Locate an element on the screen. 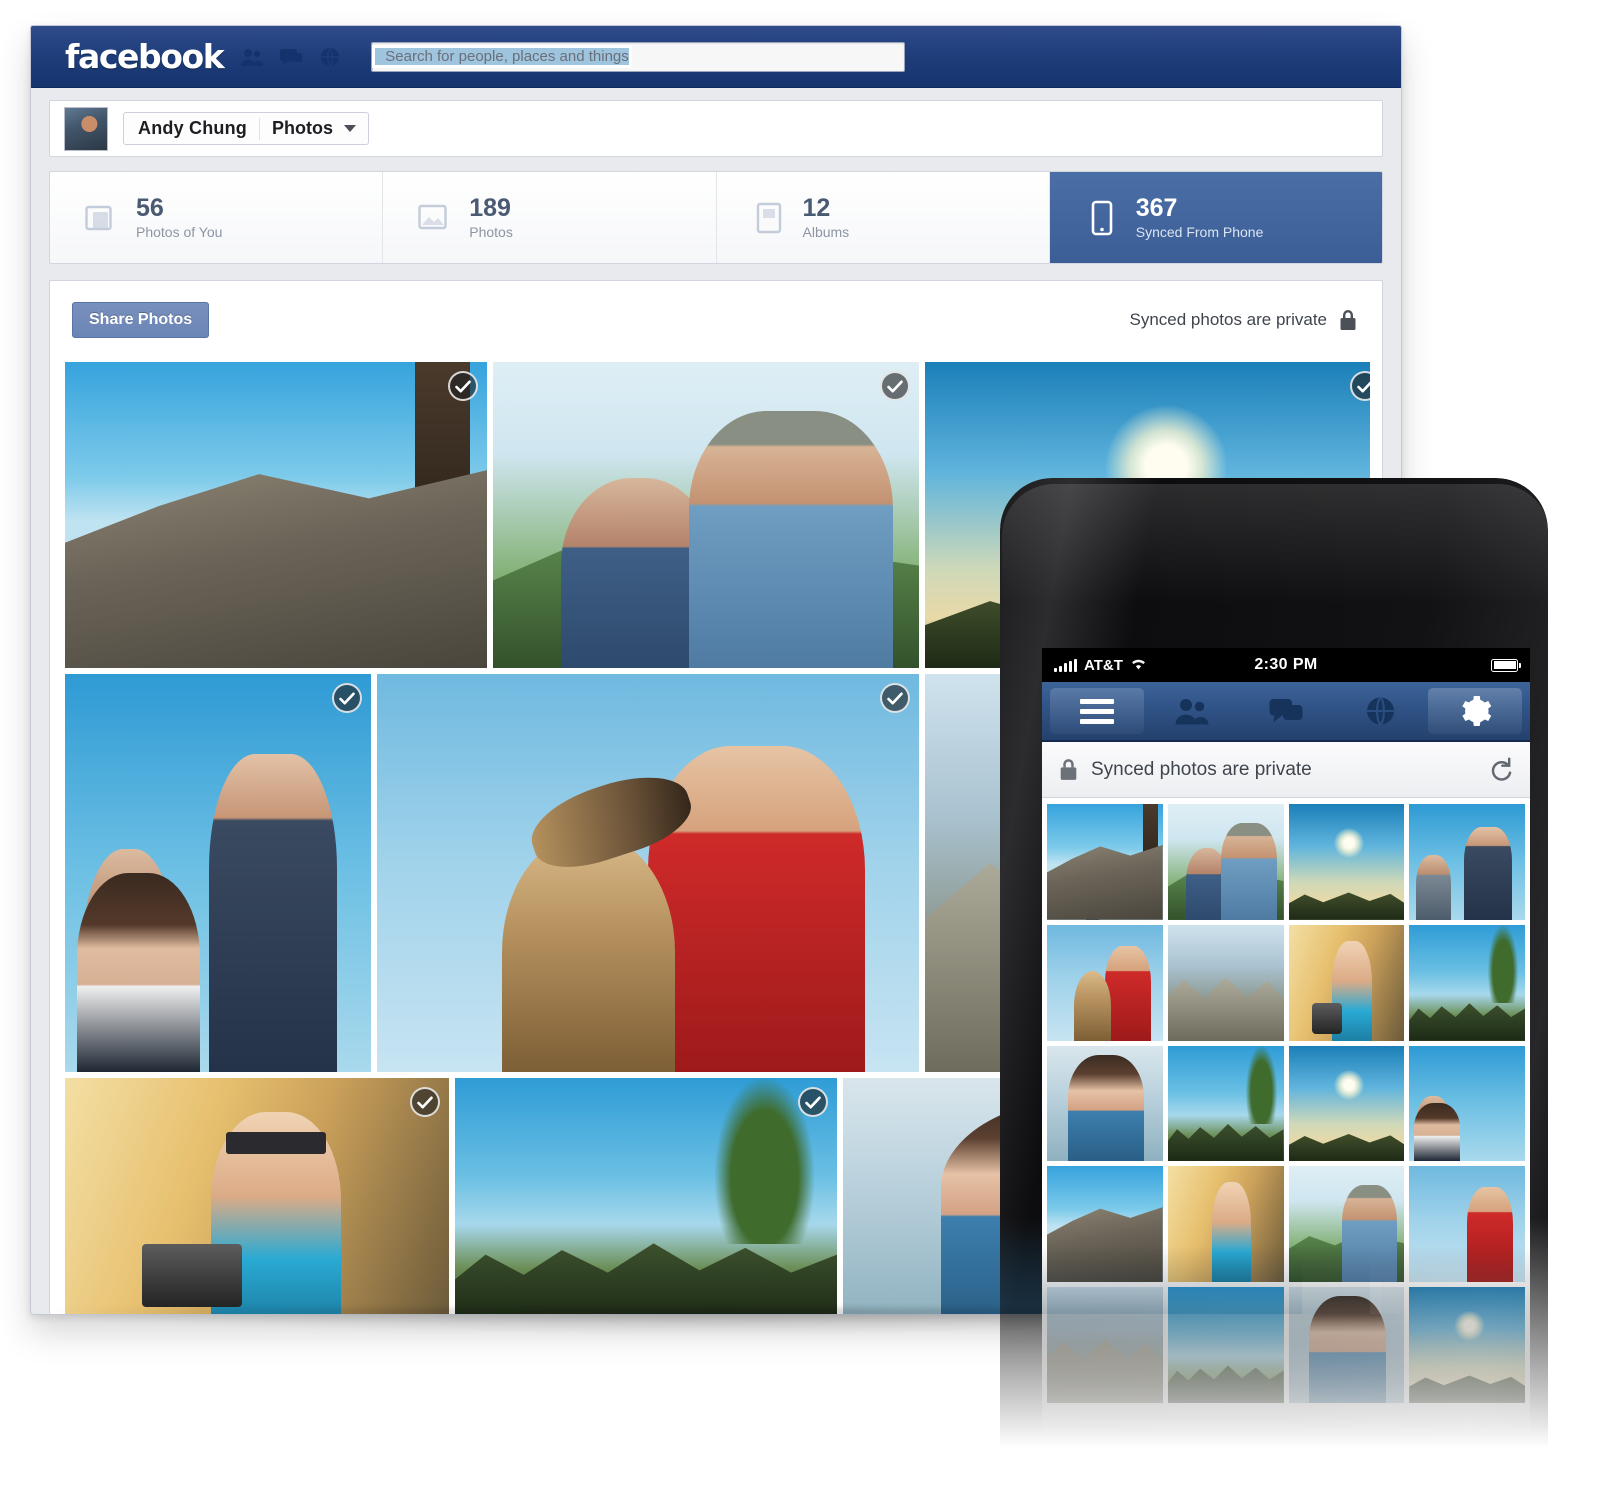 The height and width of the screenshot is (1505, 1600). stat-count: 189 is located at coordinates (490, 207).